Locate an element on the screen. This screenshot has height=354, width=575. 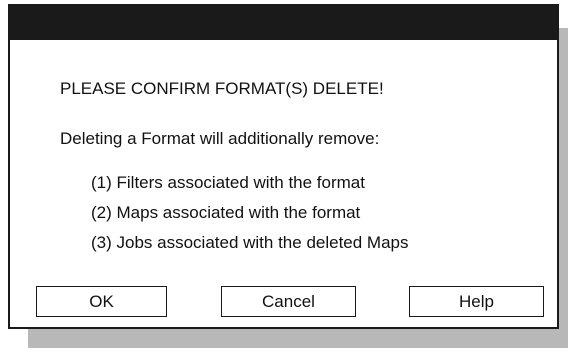
cancel-button: Cancel is located at coordinates (288, 301).